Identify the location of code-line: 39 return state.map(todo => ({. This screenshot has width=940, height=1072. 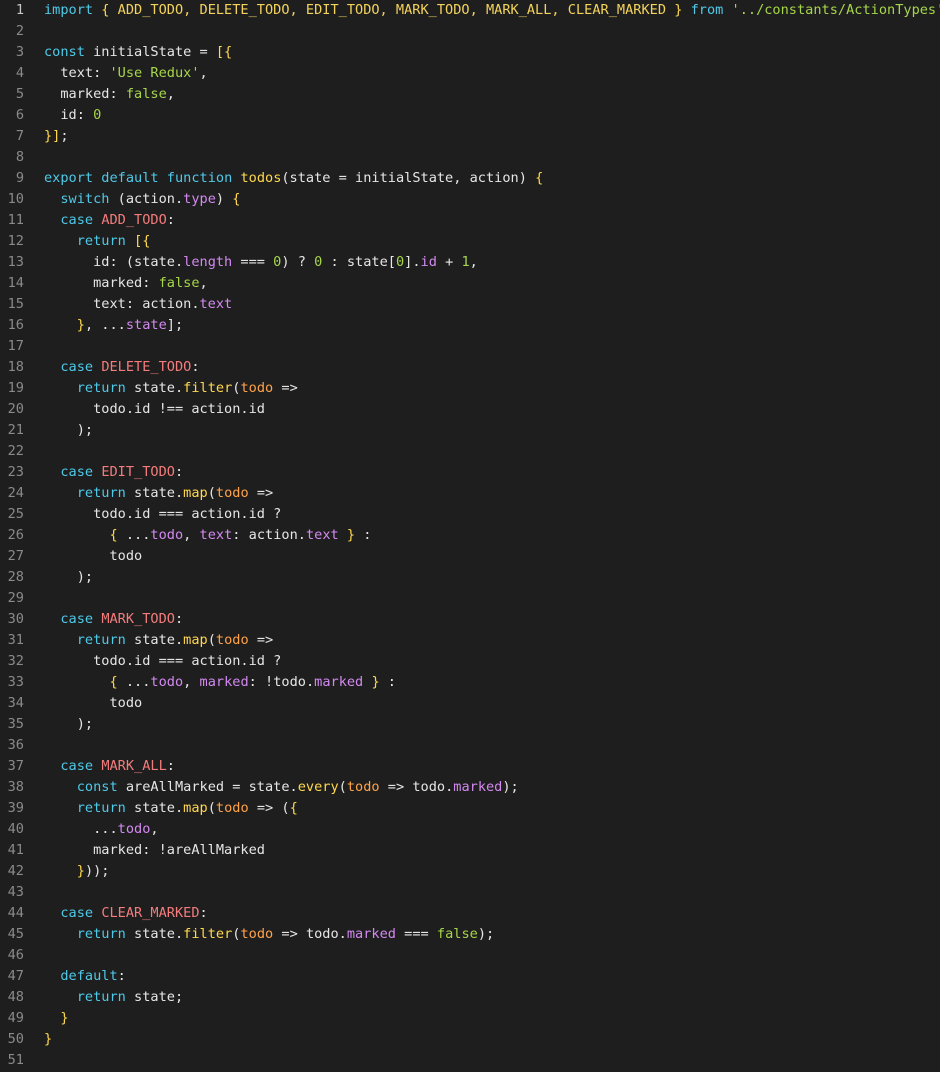
(470, 808).